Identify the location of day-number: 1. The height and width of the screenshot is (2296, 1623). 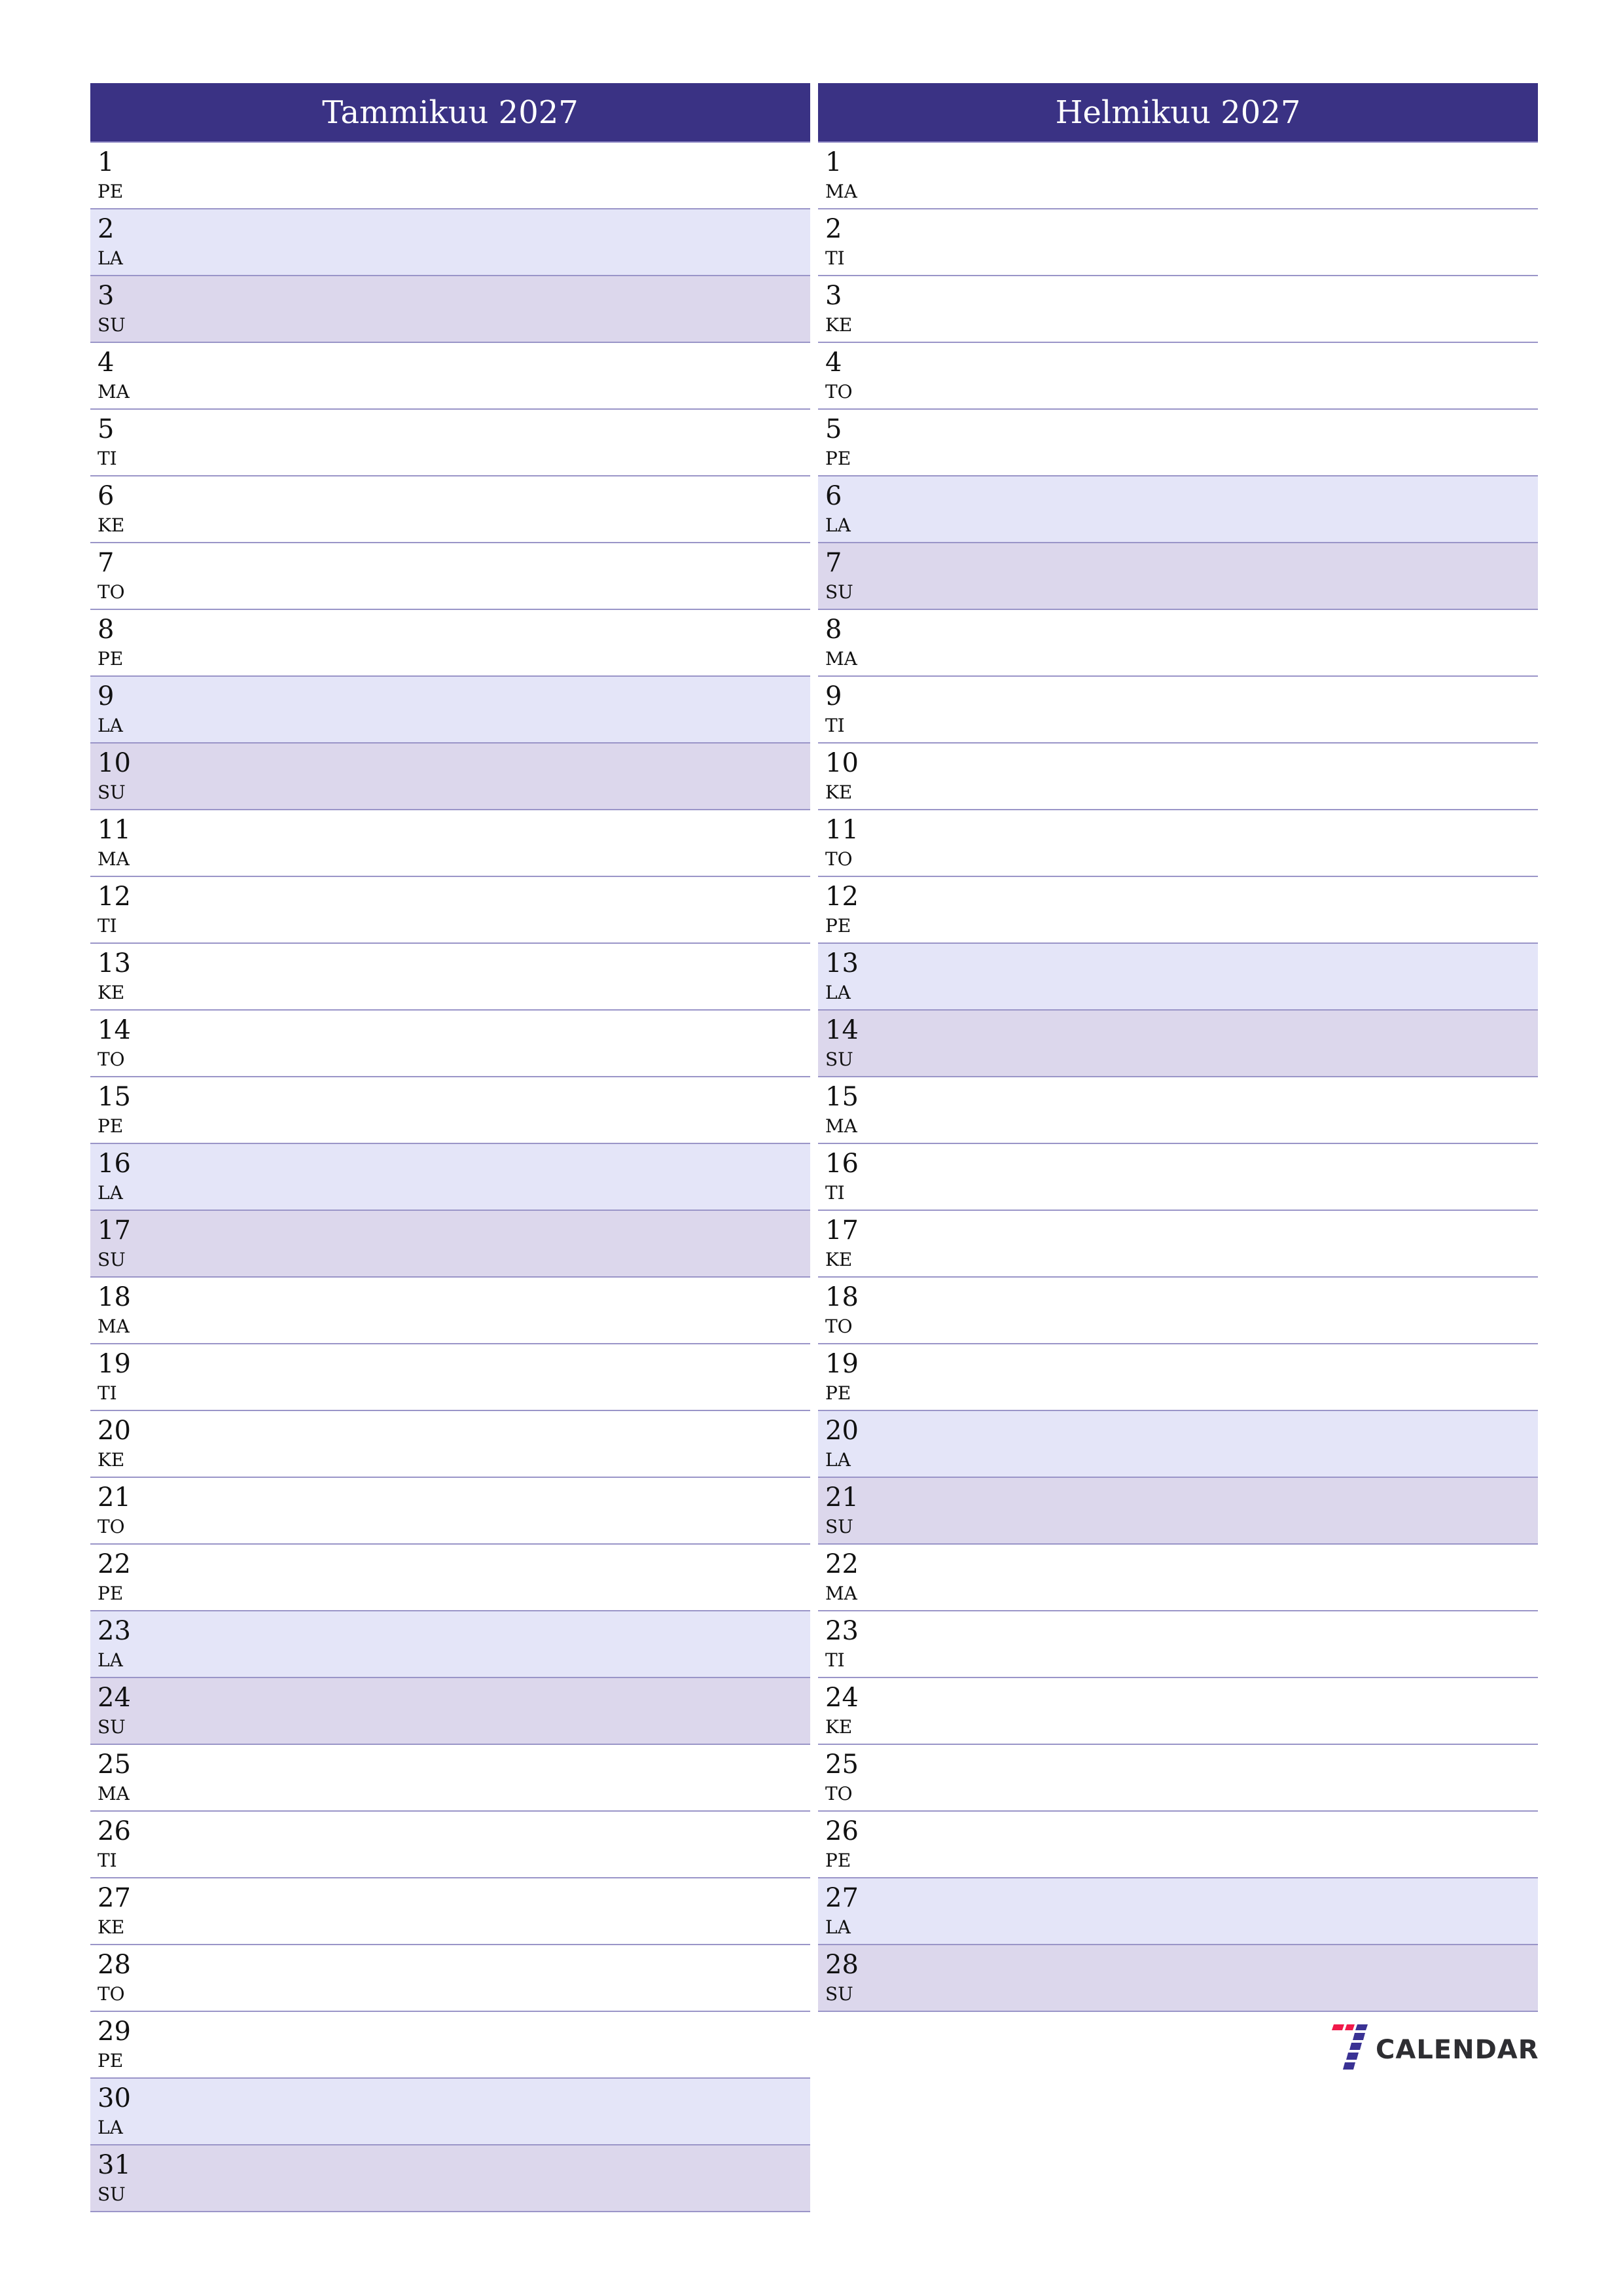
(833, 162).